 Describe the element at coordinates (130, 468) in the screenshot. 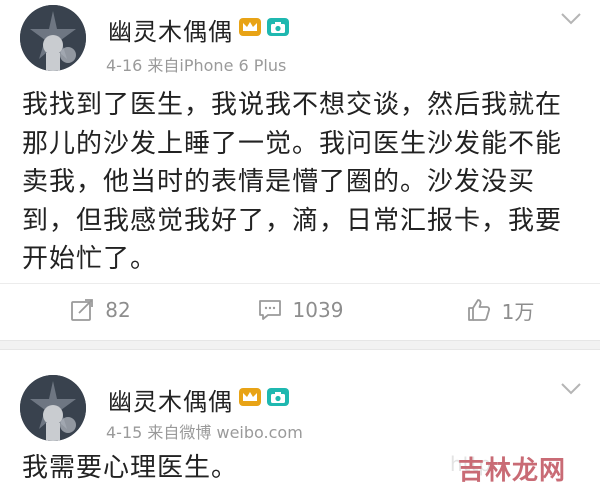

I see `post-text: 我需要心理医生。` at that location.